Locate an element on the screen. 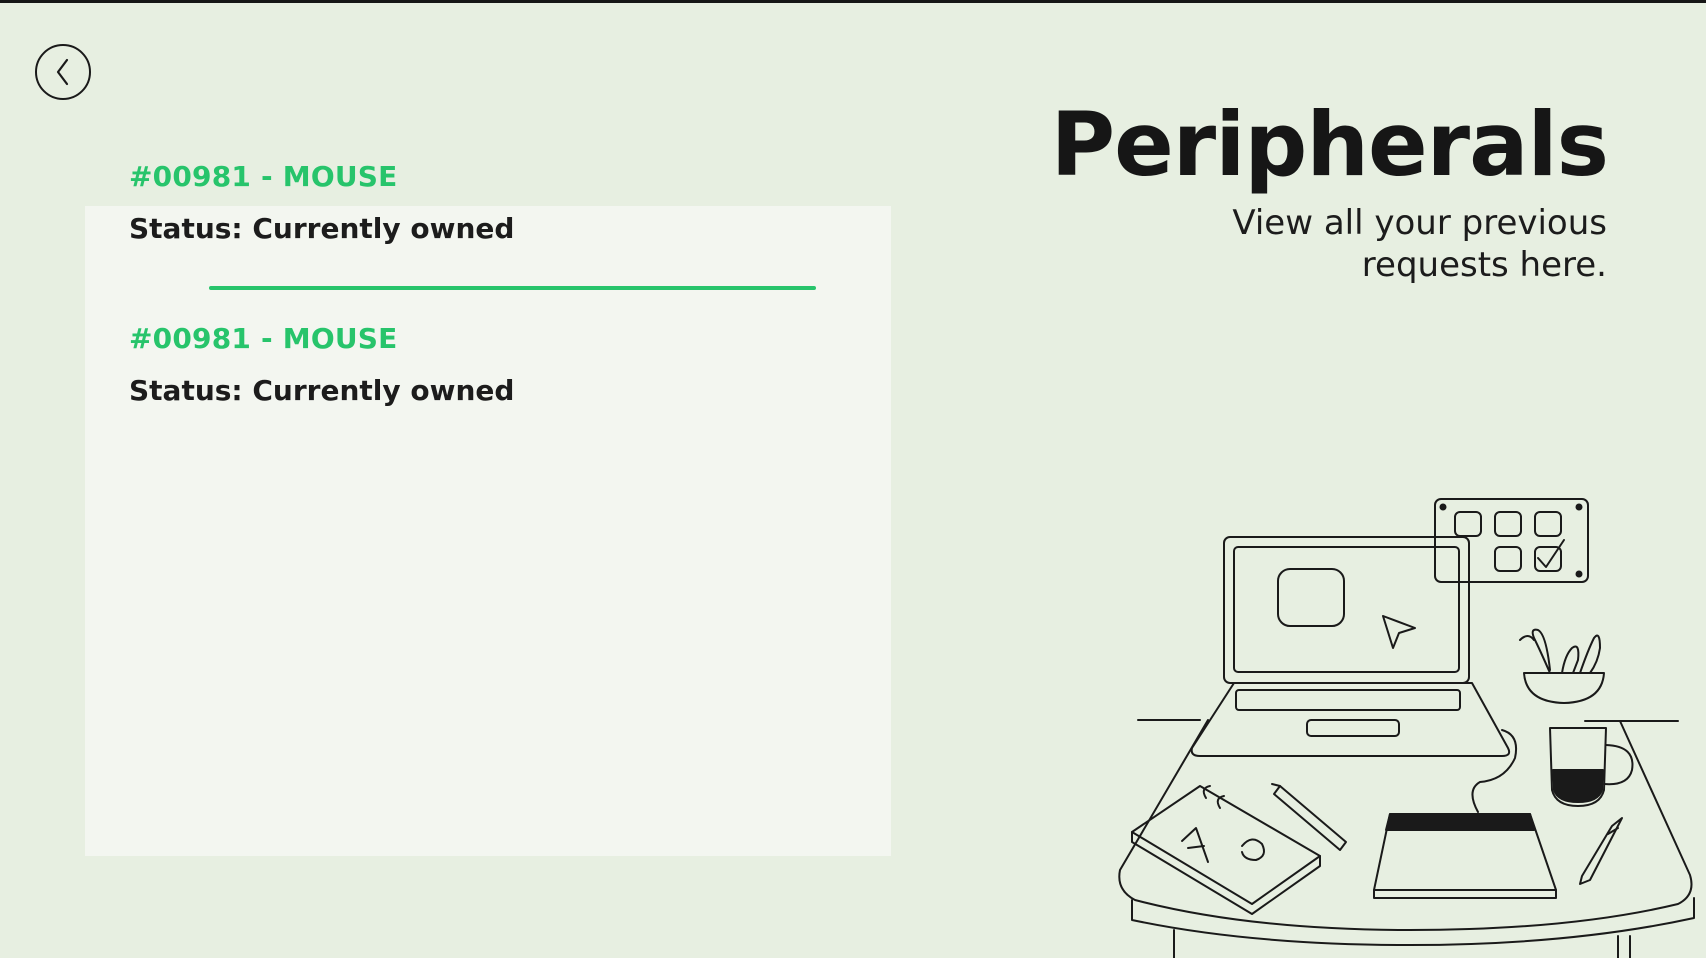 Image resolution: width=1706 pixels, height=958 pixels. back-button is located at coordinates (63, 72).